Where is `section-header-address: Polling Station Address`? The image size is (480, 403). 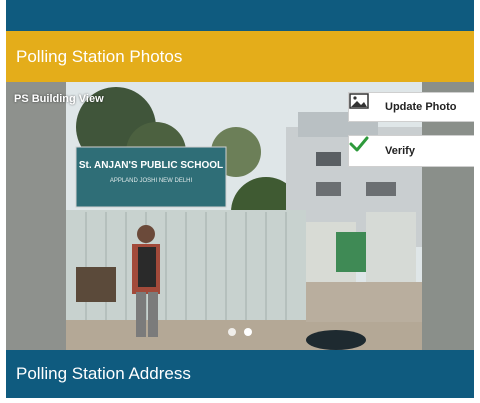 section-header-address: Polling Station Address is located at coordinates (240, 374).